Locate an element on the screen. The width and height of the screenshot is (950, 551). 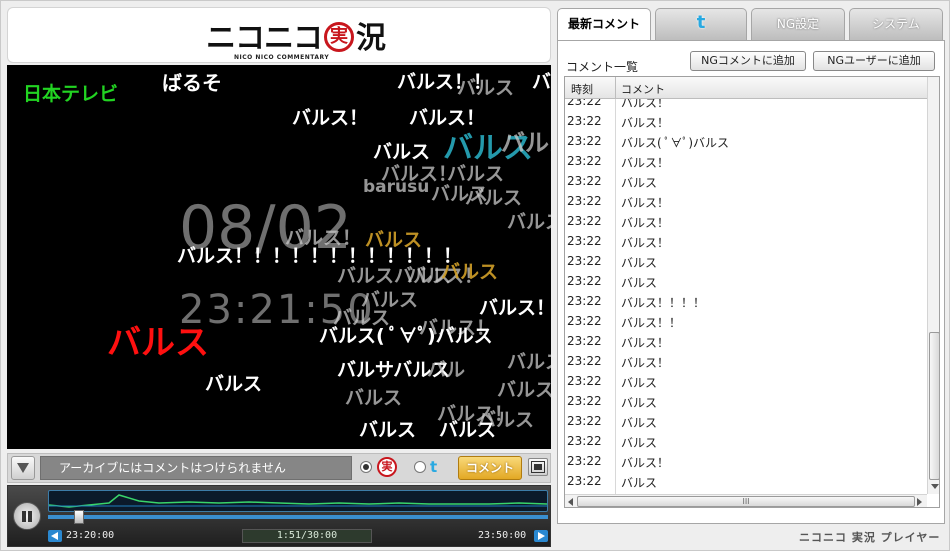
seek-track is located at coordinates (298, 517).